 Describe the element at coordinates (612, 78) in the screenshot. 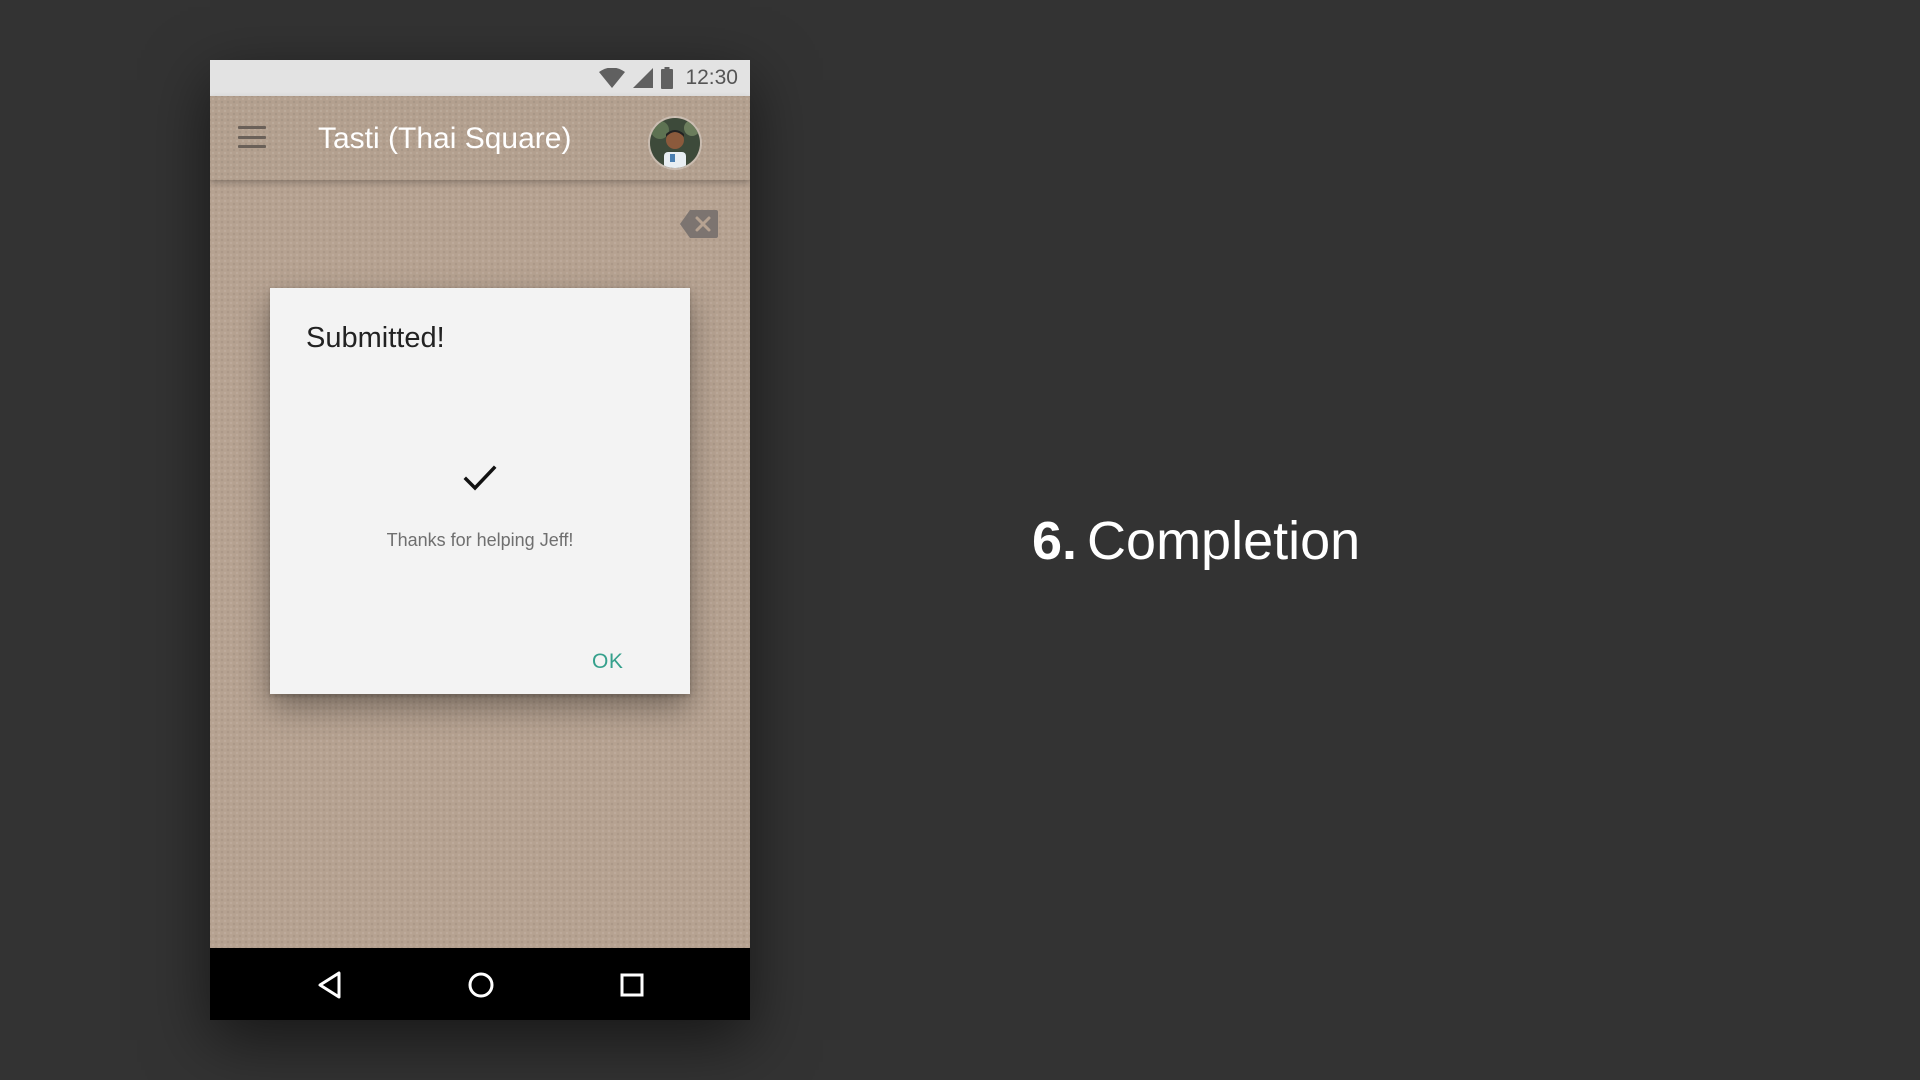

I see `wifi-icon` at that location.